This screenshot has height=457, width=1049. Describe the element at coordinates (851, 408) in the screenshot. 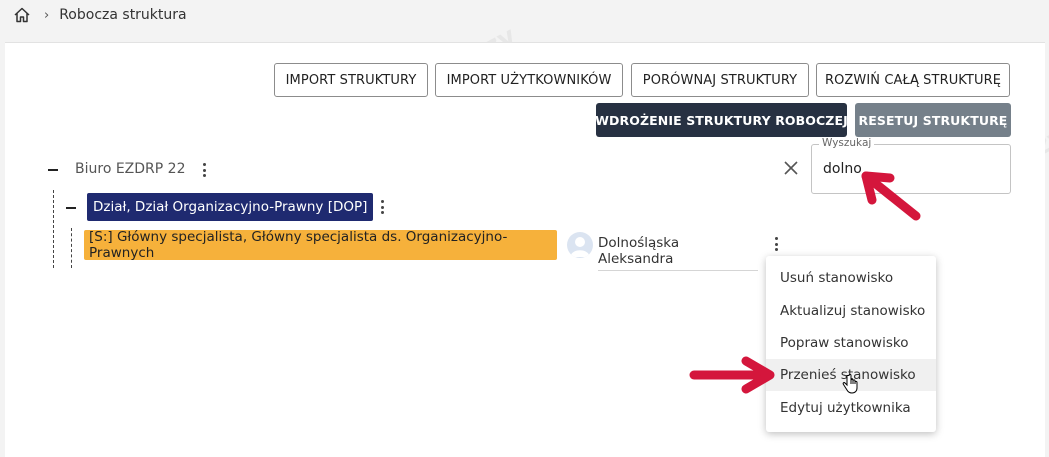

I see `menu-item-edit-user: Edytuj użytkownika` at that location.